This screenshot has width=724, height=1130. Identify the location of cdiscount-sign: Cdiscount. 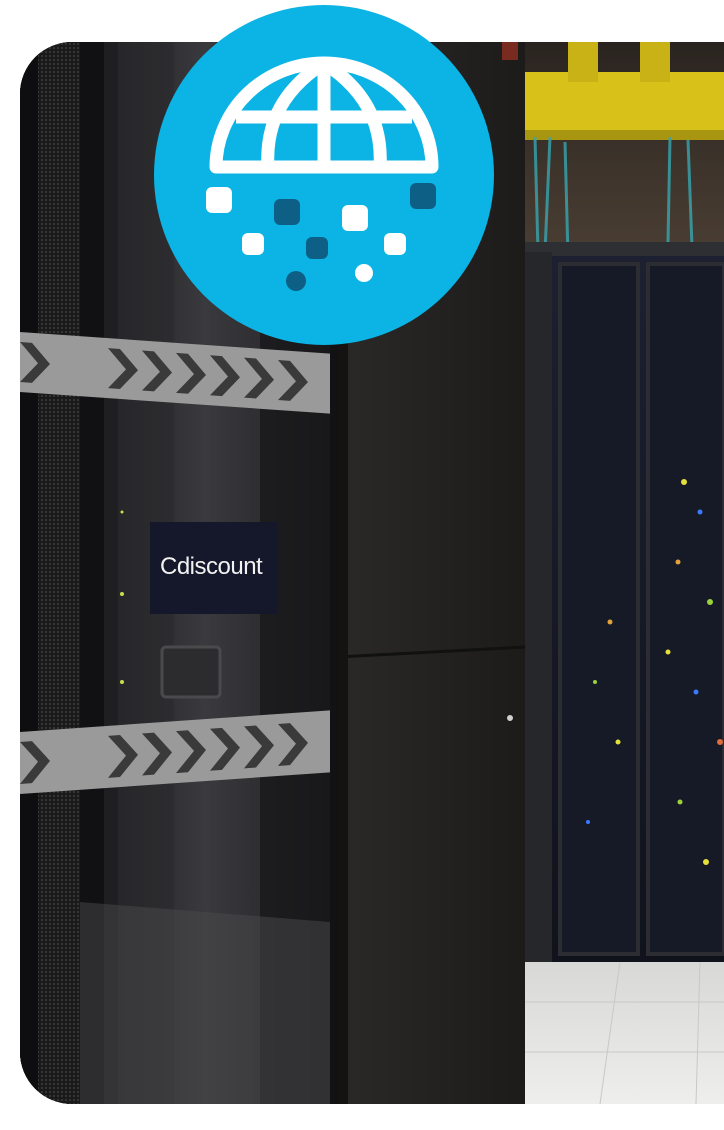
(214, 568).